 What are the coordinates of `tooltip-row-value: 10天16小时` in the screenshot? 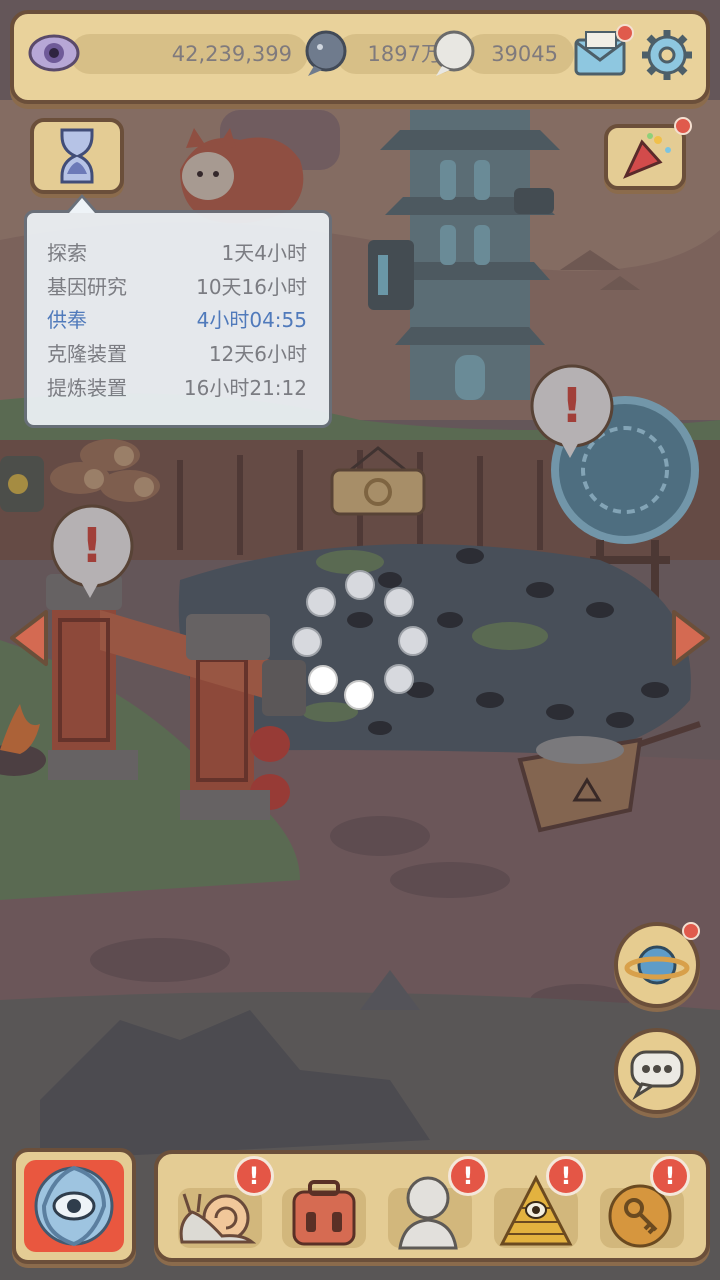 It's located at (251, 287).